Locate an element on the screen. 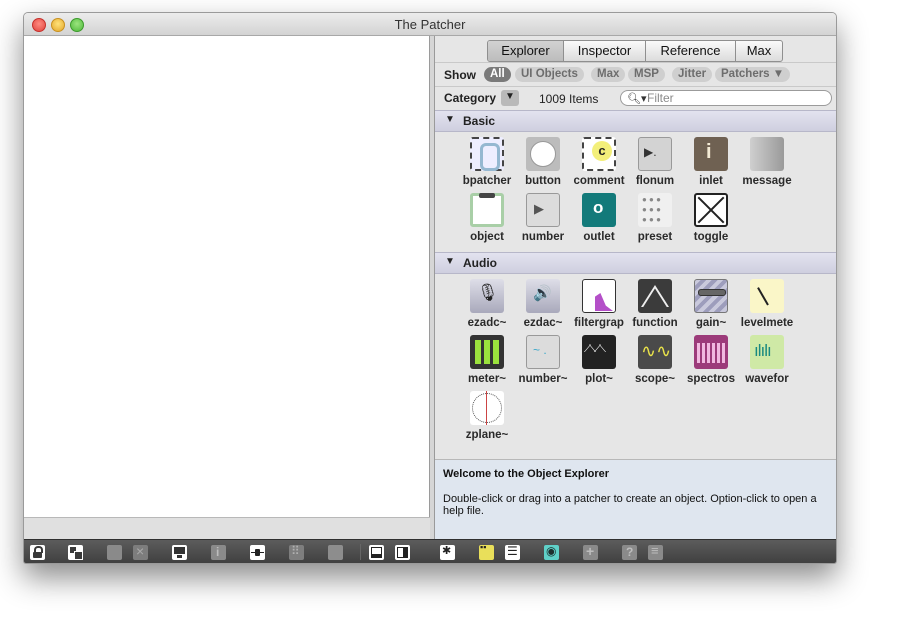  object-label: levelmete is located at coordinates (767, 323).